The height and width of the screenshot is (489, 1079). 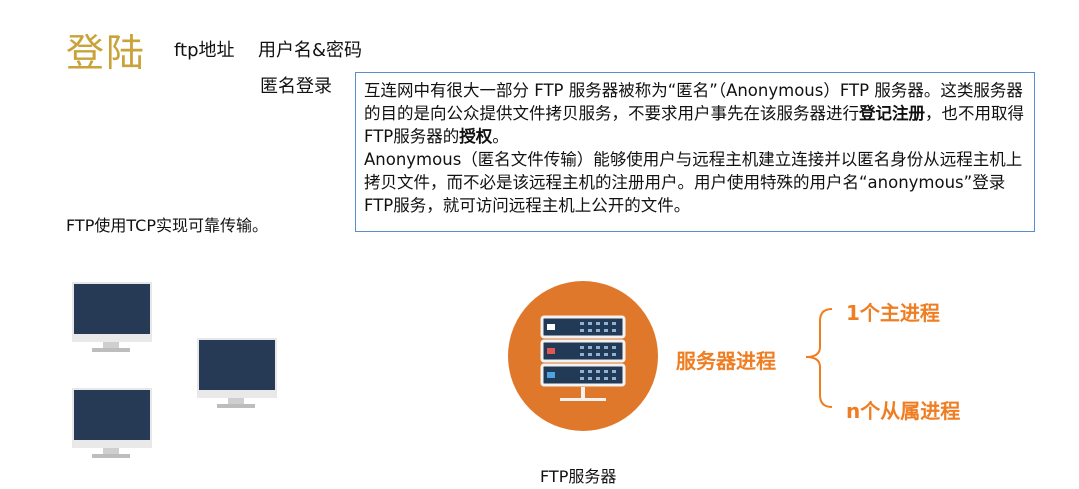 I want to click on desc-bold-authorize: 授权, so click(x=476, y=136).